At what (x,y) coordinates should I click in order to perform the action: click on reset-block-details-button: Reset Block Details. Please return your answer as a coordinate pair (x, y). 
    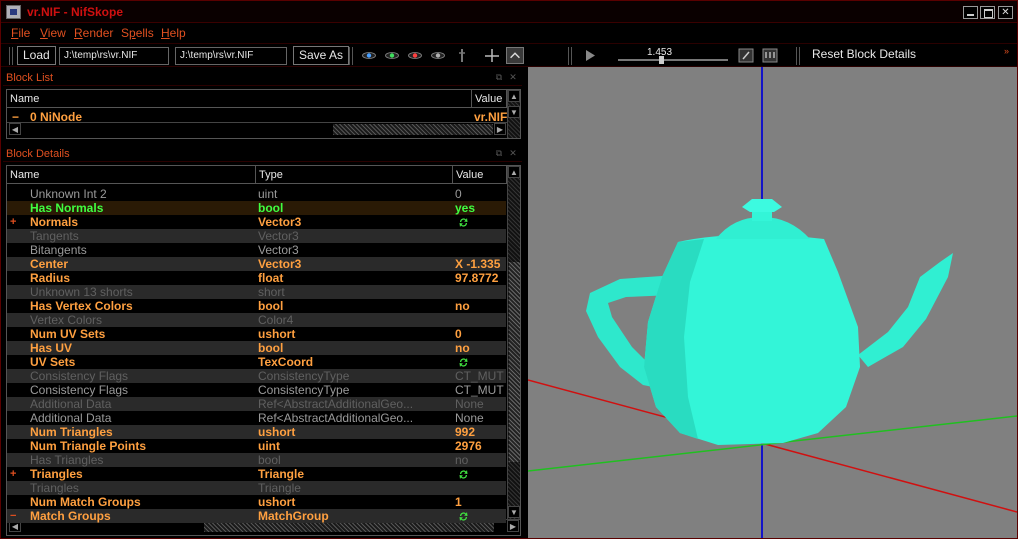
    Looking at the image, I should click on (864, 55).